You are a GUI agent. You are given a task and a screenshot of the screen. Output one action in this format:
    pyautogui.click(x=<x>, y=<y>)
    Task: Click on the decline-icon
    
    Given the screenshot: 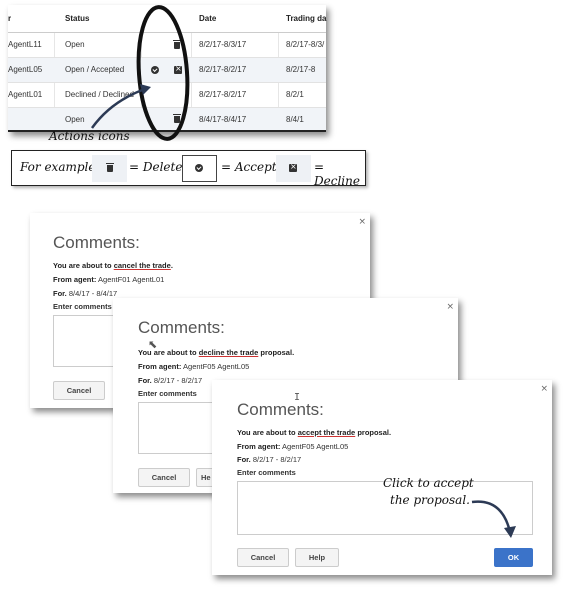 What is the action you would take?
    pyautogui.click(x=293, y=167)
    